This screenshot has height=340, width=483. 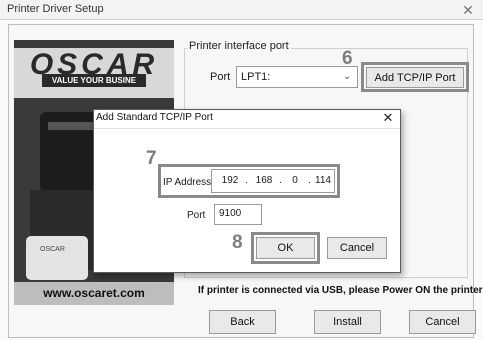 I want to click on add-tcpip-port-button: Add TCP/IP Port, so click(x=415, y=77).